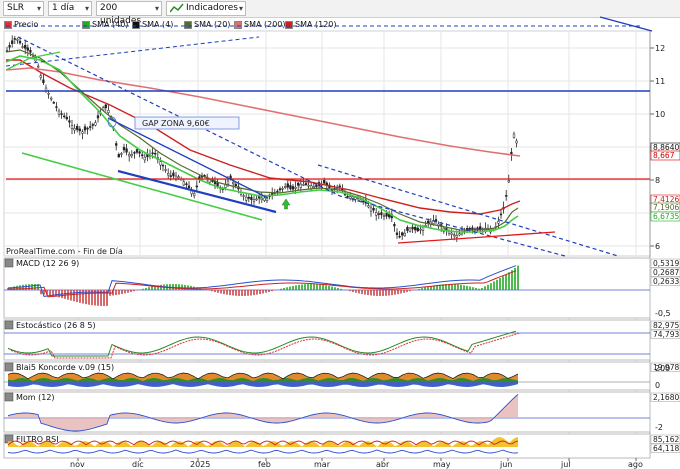 This screenshot has width=680, height=469. What do you see at coordinates (47, 263) in the screenshot?
I see `indicator-title: MACD (12 26 9)` at bounding box center [47, 263].